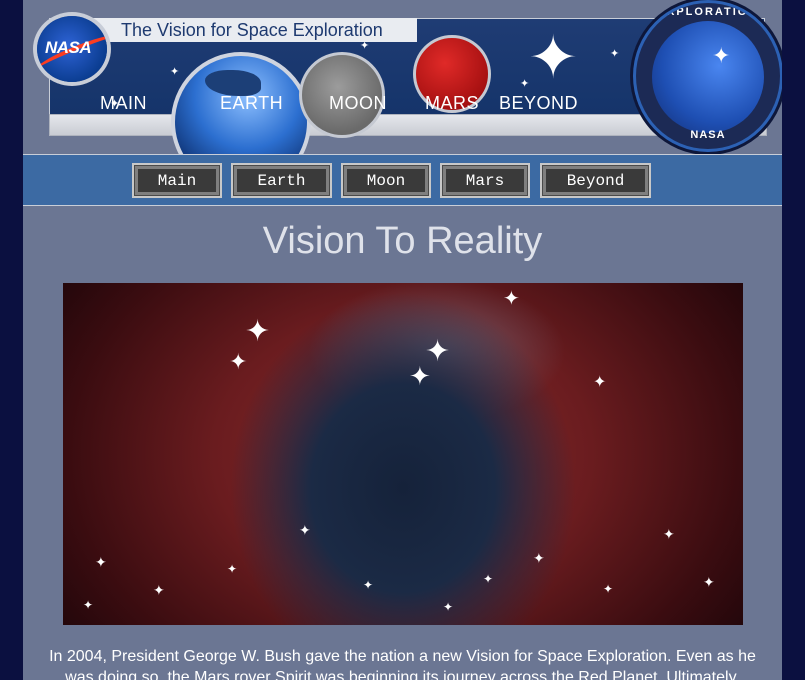 This screenshot has width=805, height=680. I want to click on nav-button-label: Beyond, so click(595, 180).